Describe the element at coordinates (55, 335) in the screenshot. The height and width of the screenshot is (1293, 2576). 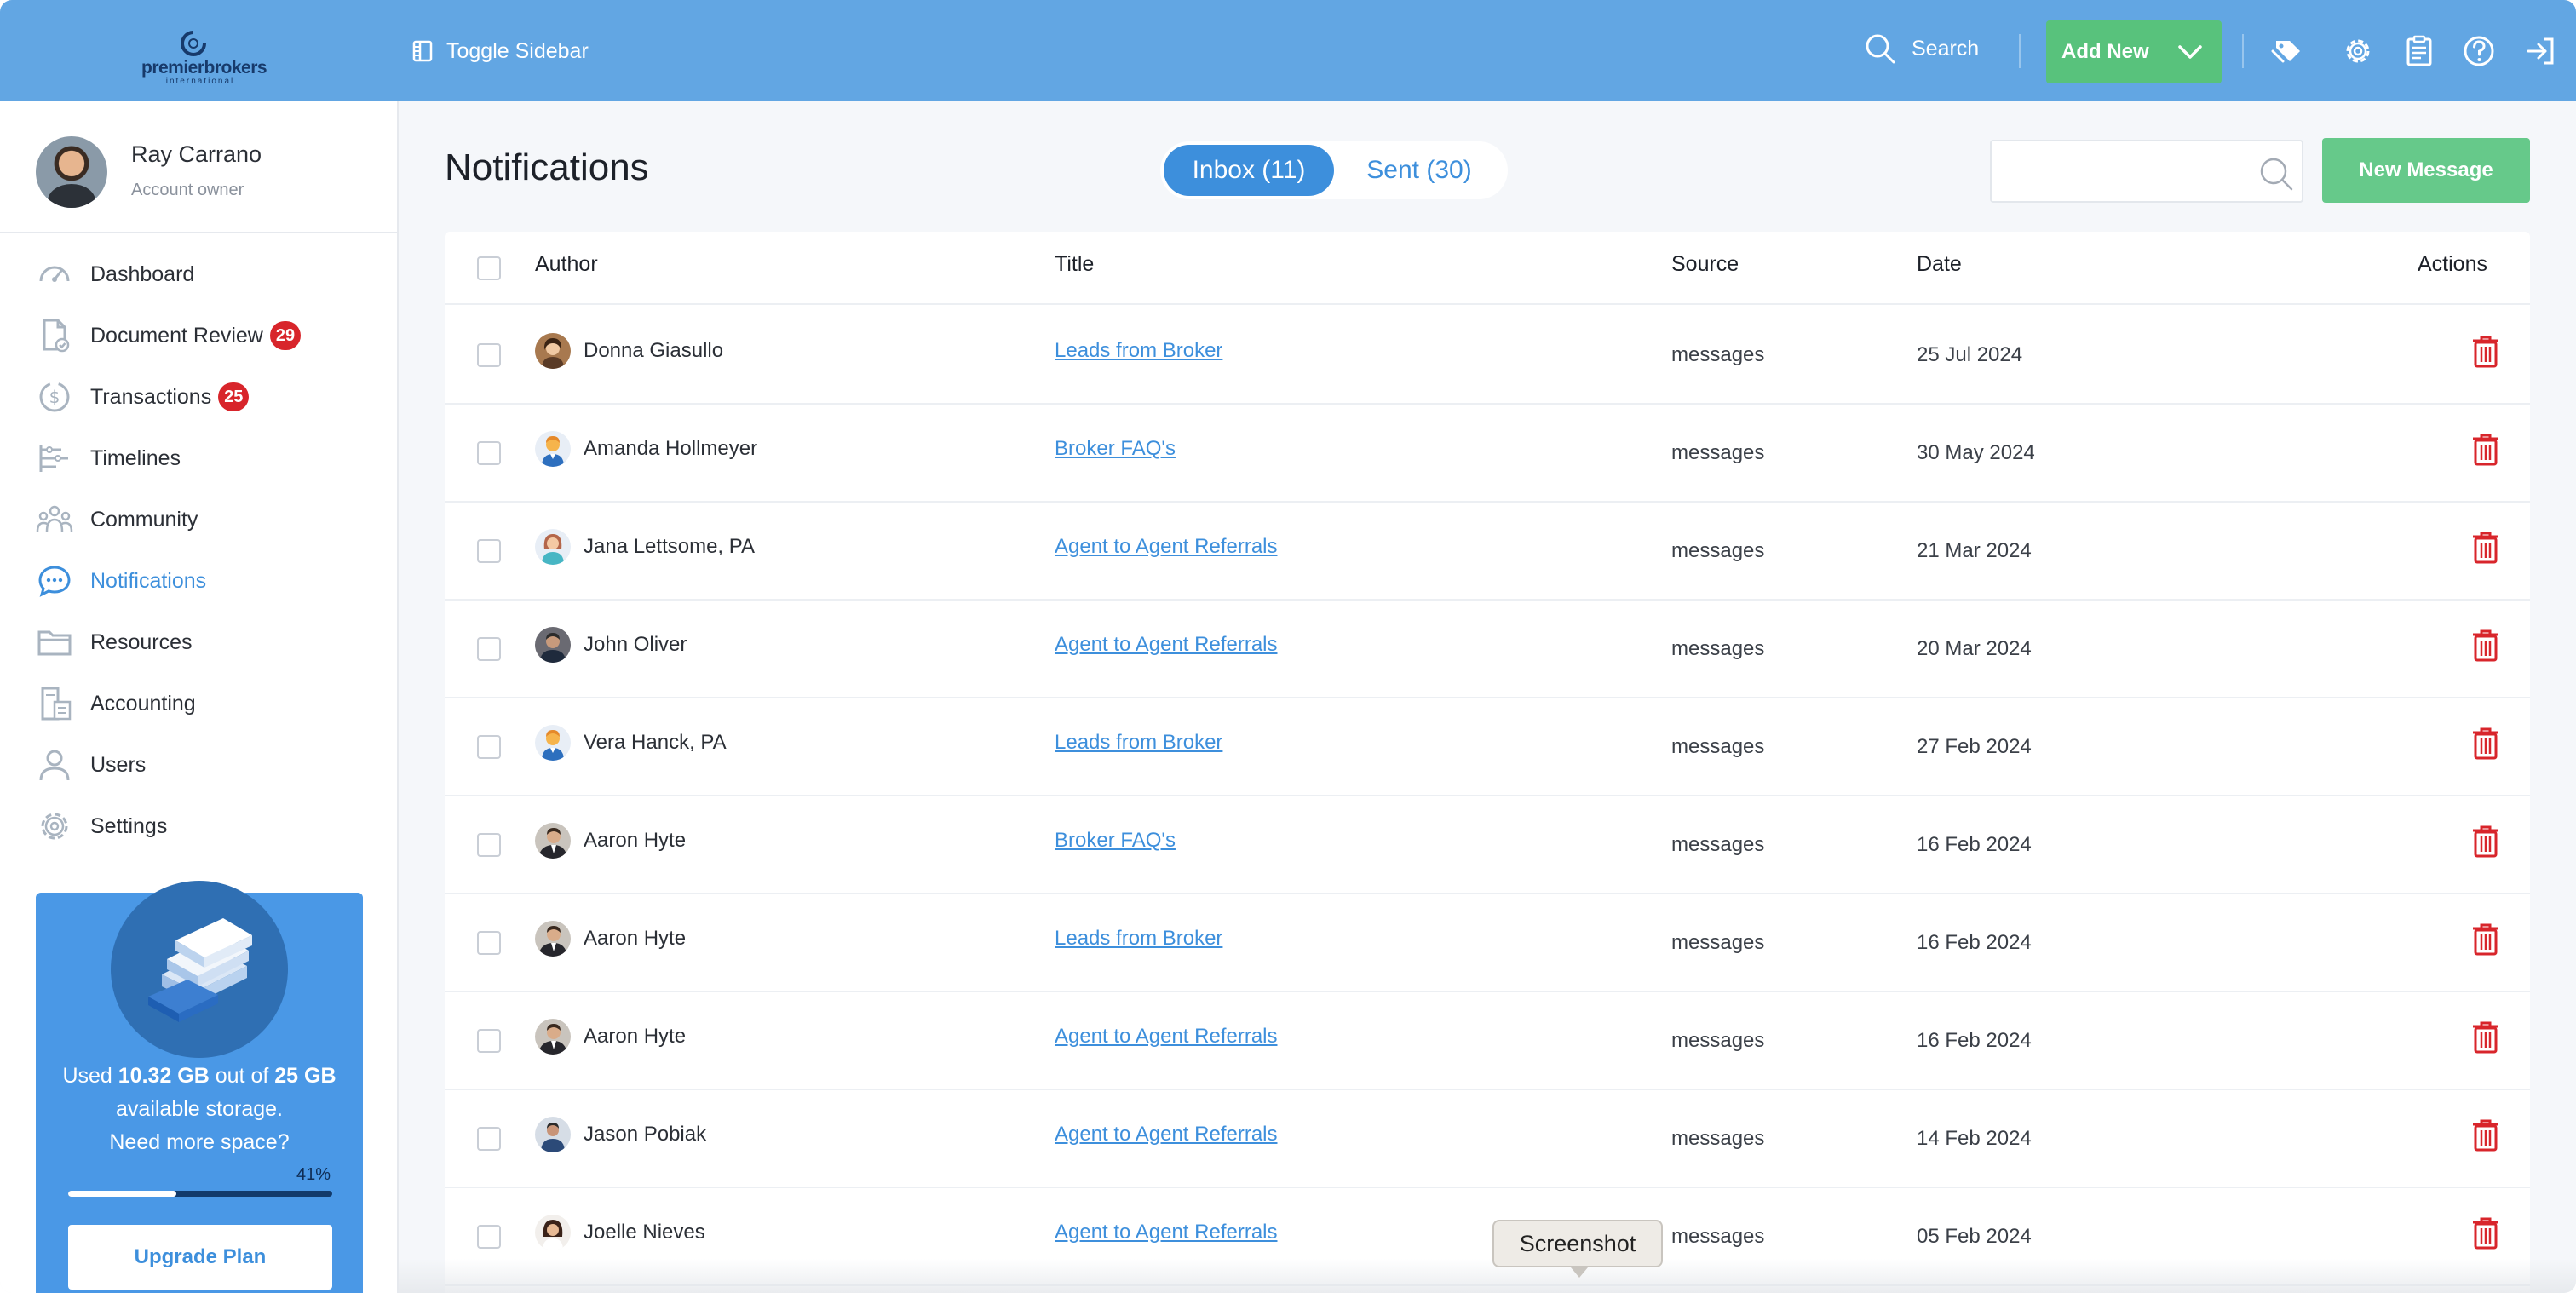
I see `document-check-icon` at that location.